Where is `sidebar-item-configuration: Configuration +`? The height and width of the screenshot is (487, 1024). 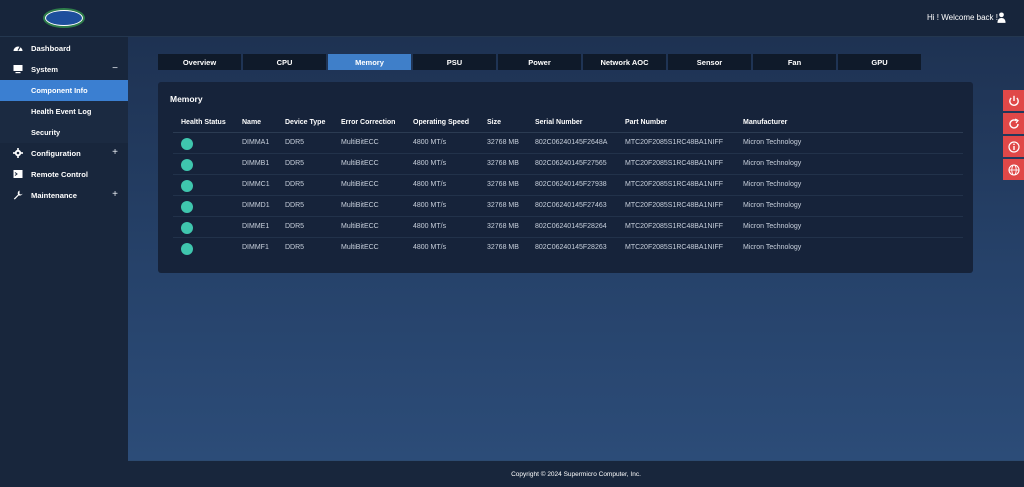 sidebar-item-configuration: Configuration + is located at coordinates (64, 153).